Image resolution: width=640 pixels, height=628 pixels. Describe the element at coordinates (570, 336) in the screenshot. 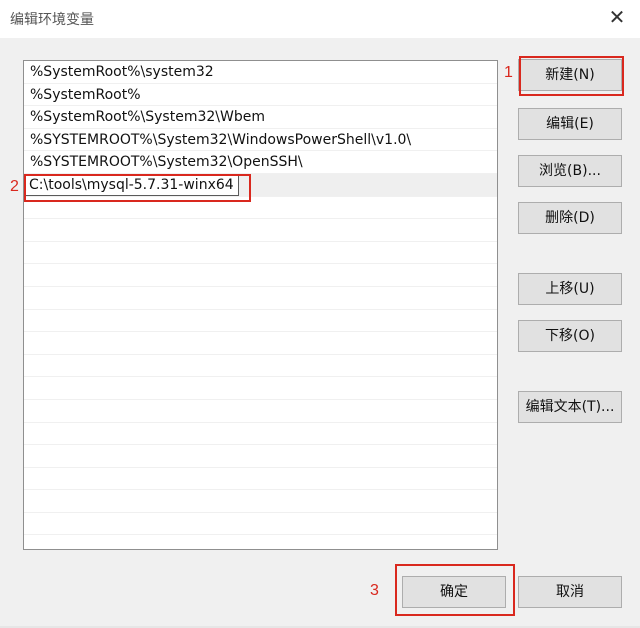

I see `move-down-button: 下移(O)` at that location.